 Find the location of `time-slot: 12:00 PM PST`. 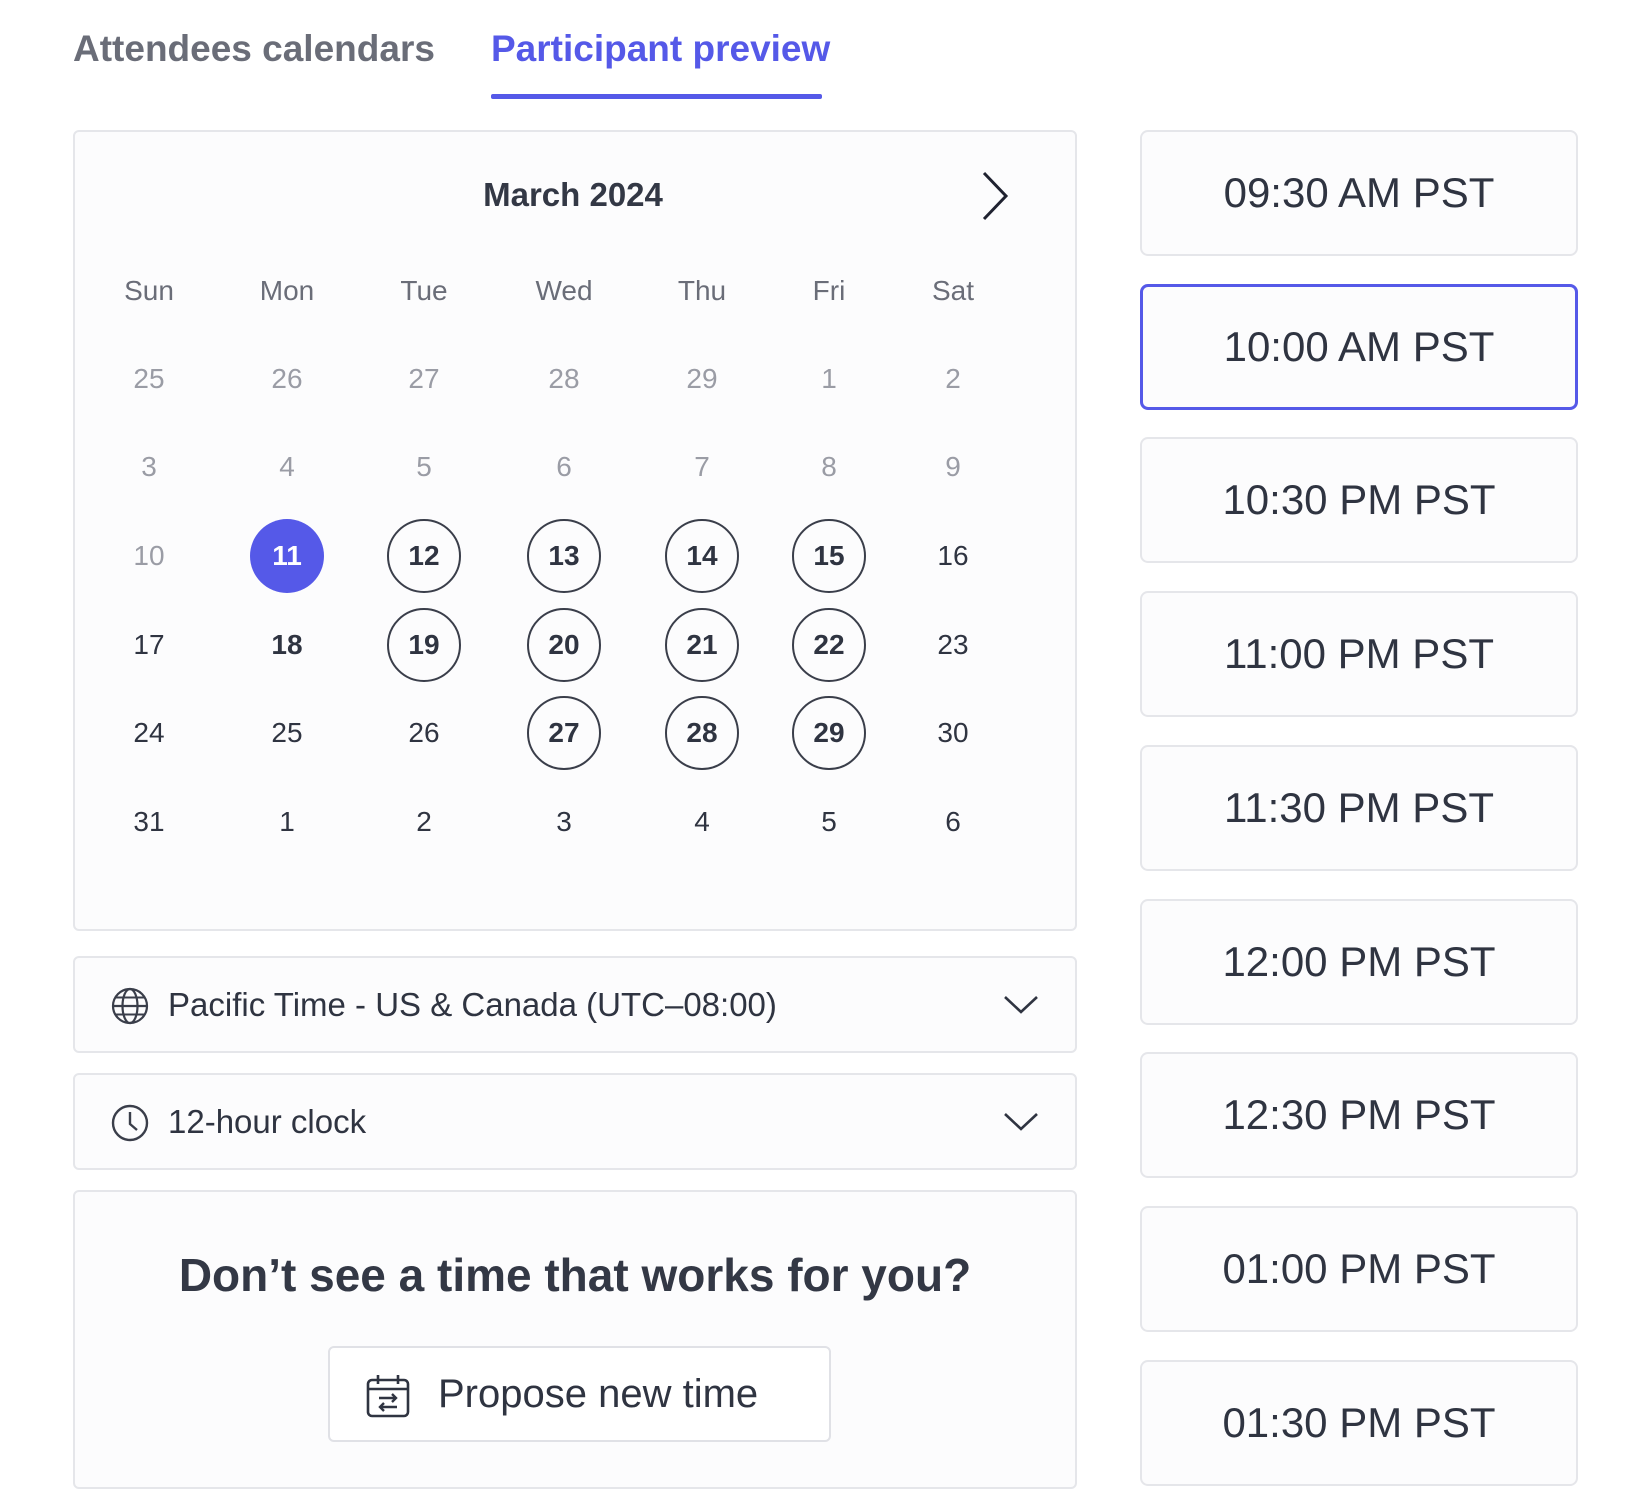

time-slot: 12:00 PM PST is located at coordinates (1359, 962).